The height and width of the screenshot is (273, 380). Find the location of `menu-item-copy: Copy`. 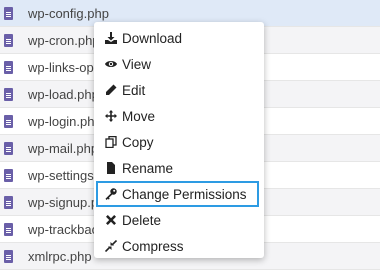

menu-item-copy: Copy is located at coordinates (177, 142).